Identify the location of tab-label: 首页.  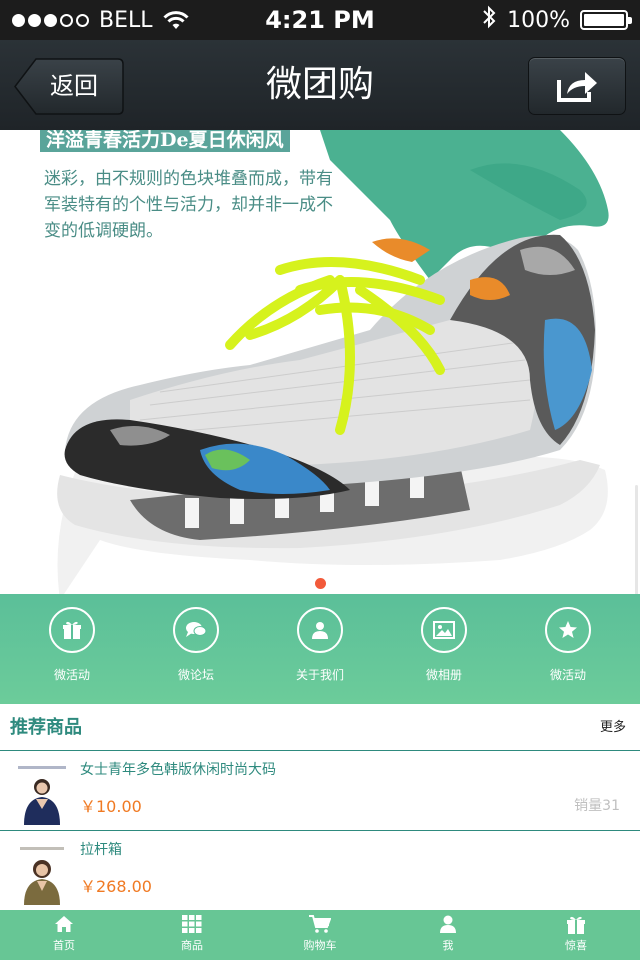
(64, 945).